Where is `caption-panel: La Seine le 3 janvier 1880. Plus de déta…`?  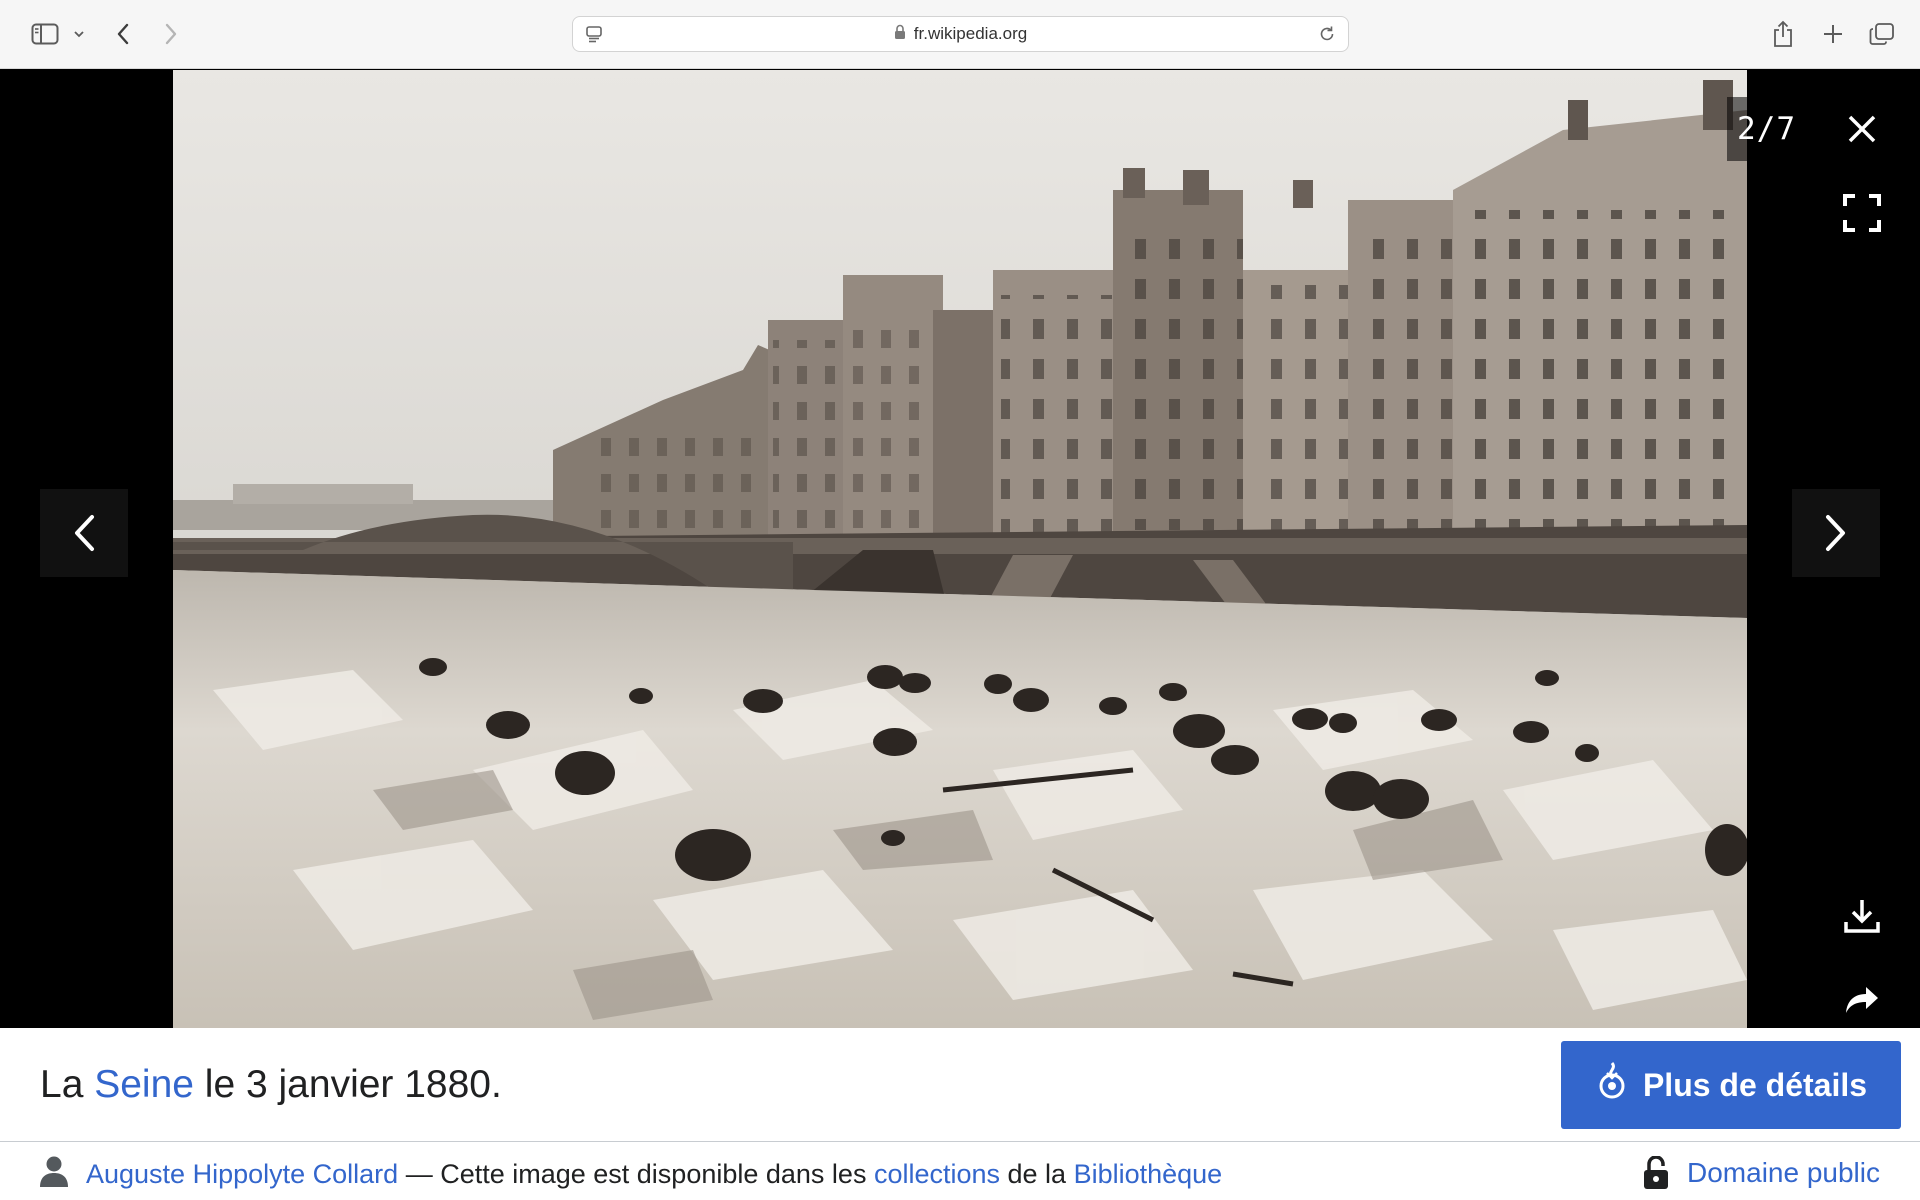 caption-panel: La Seine le 3 janvier 1880. Plus de déta… is located at coordinates (960, 1114).